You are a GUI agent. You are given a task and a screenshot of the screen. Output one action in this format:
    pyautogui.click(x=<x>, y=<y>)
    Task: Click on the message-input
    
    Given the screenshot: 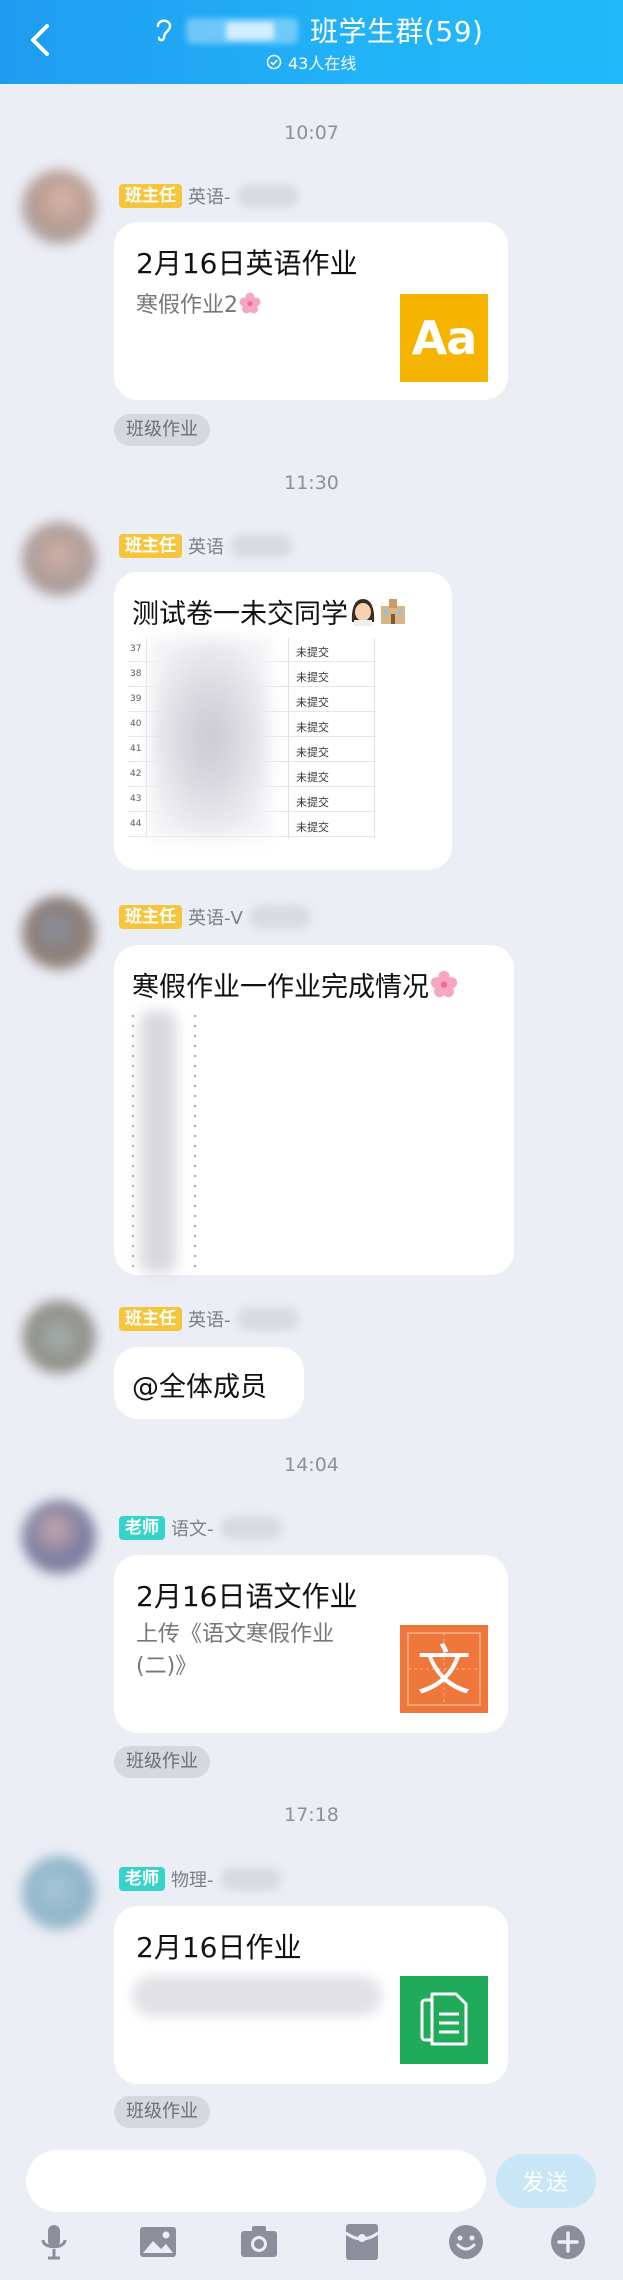 What is the action you would take?
    pyautogui.click(x=256, y=2181)
    